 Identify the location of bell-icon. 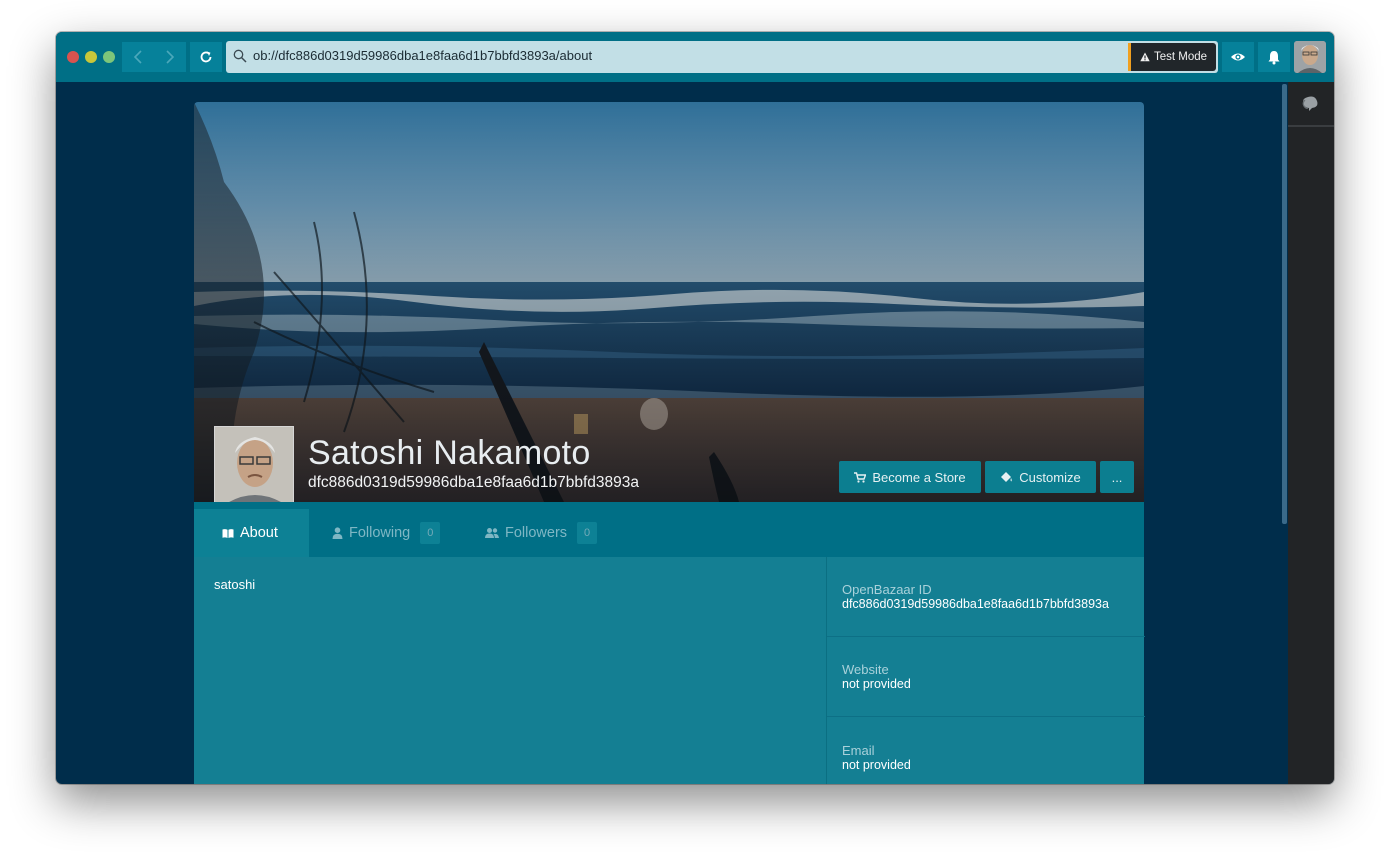
(1274, 57).